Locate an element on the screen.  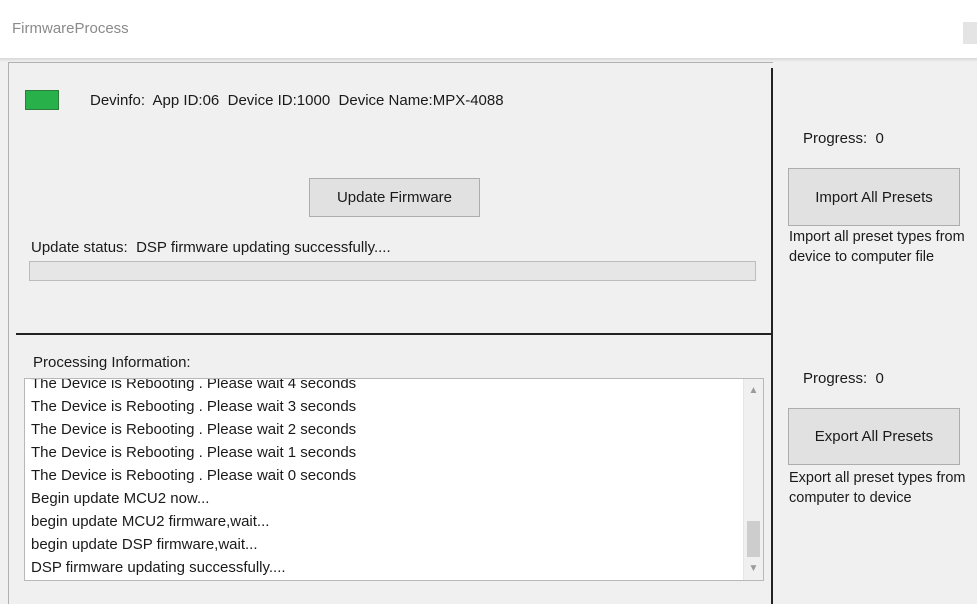
export-progress: Progress: 0 is located at coordinates (843, 378).